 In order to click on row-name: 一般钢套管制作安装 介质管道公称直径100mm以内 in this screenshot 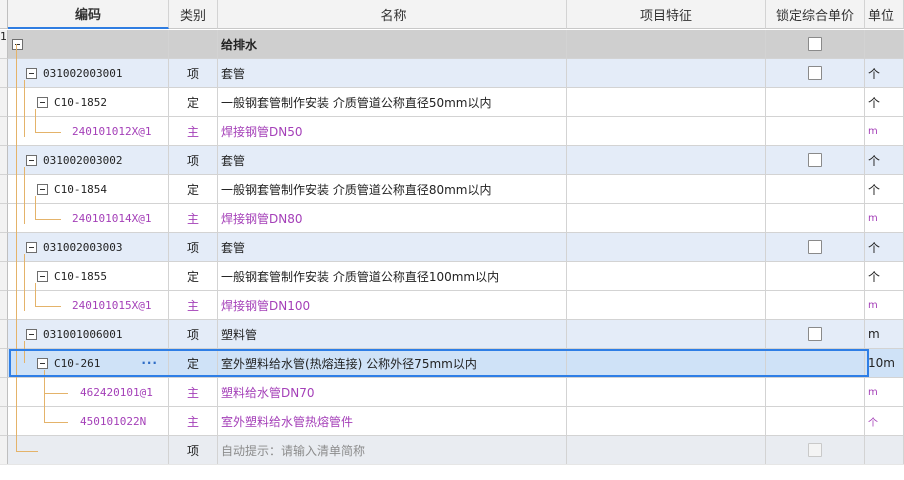, I will do `click(392, 276)`.